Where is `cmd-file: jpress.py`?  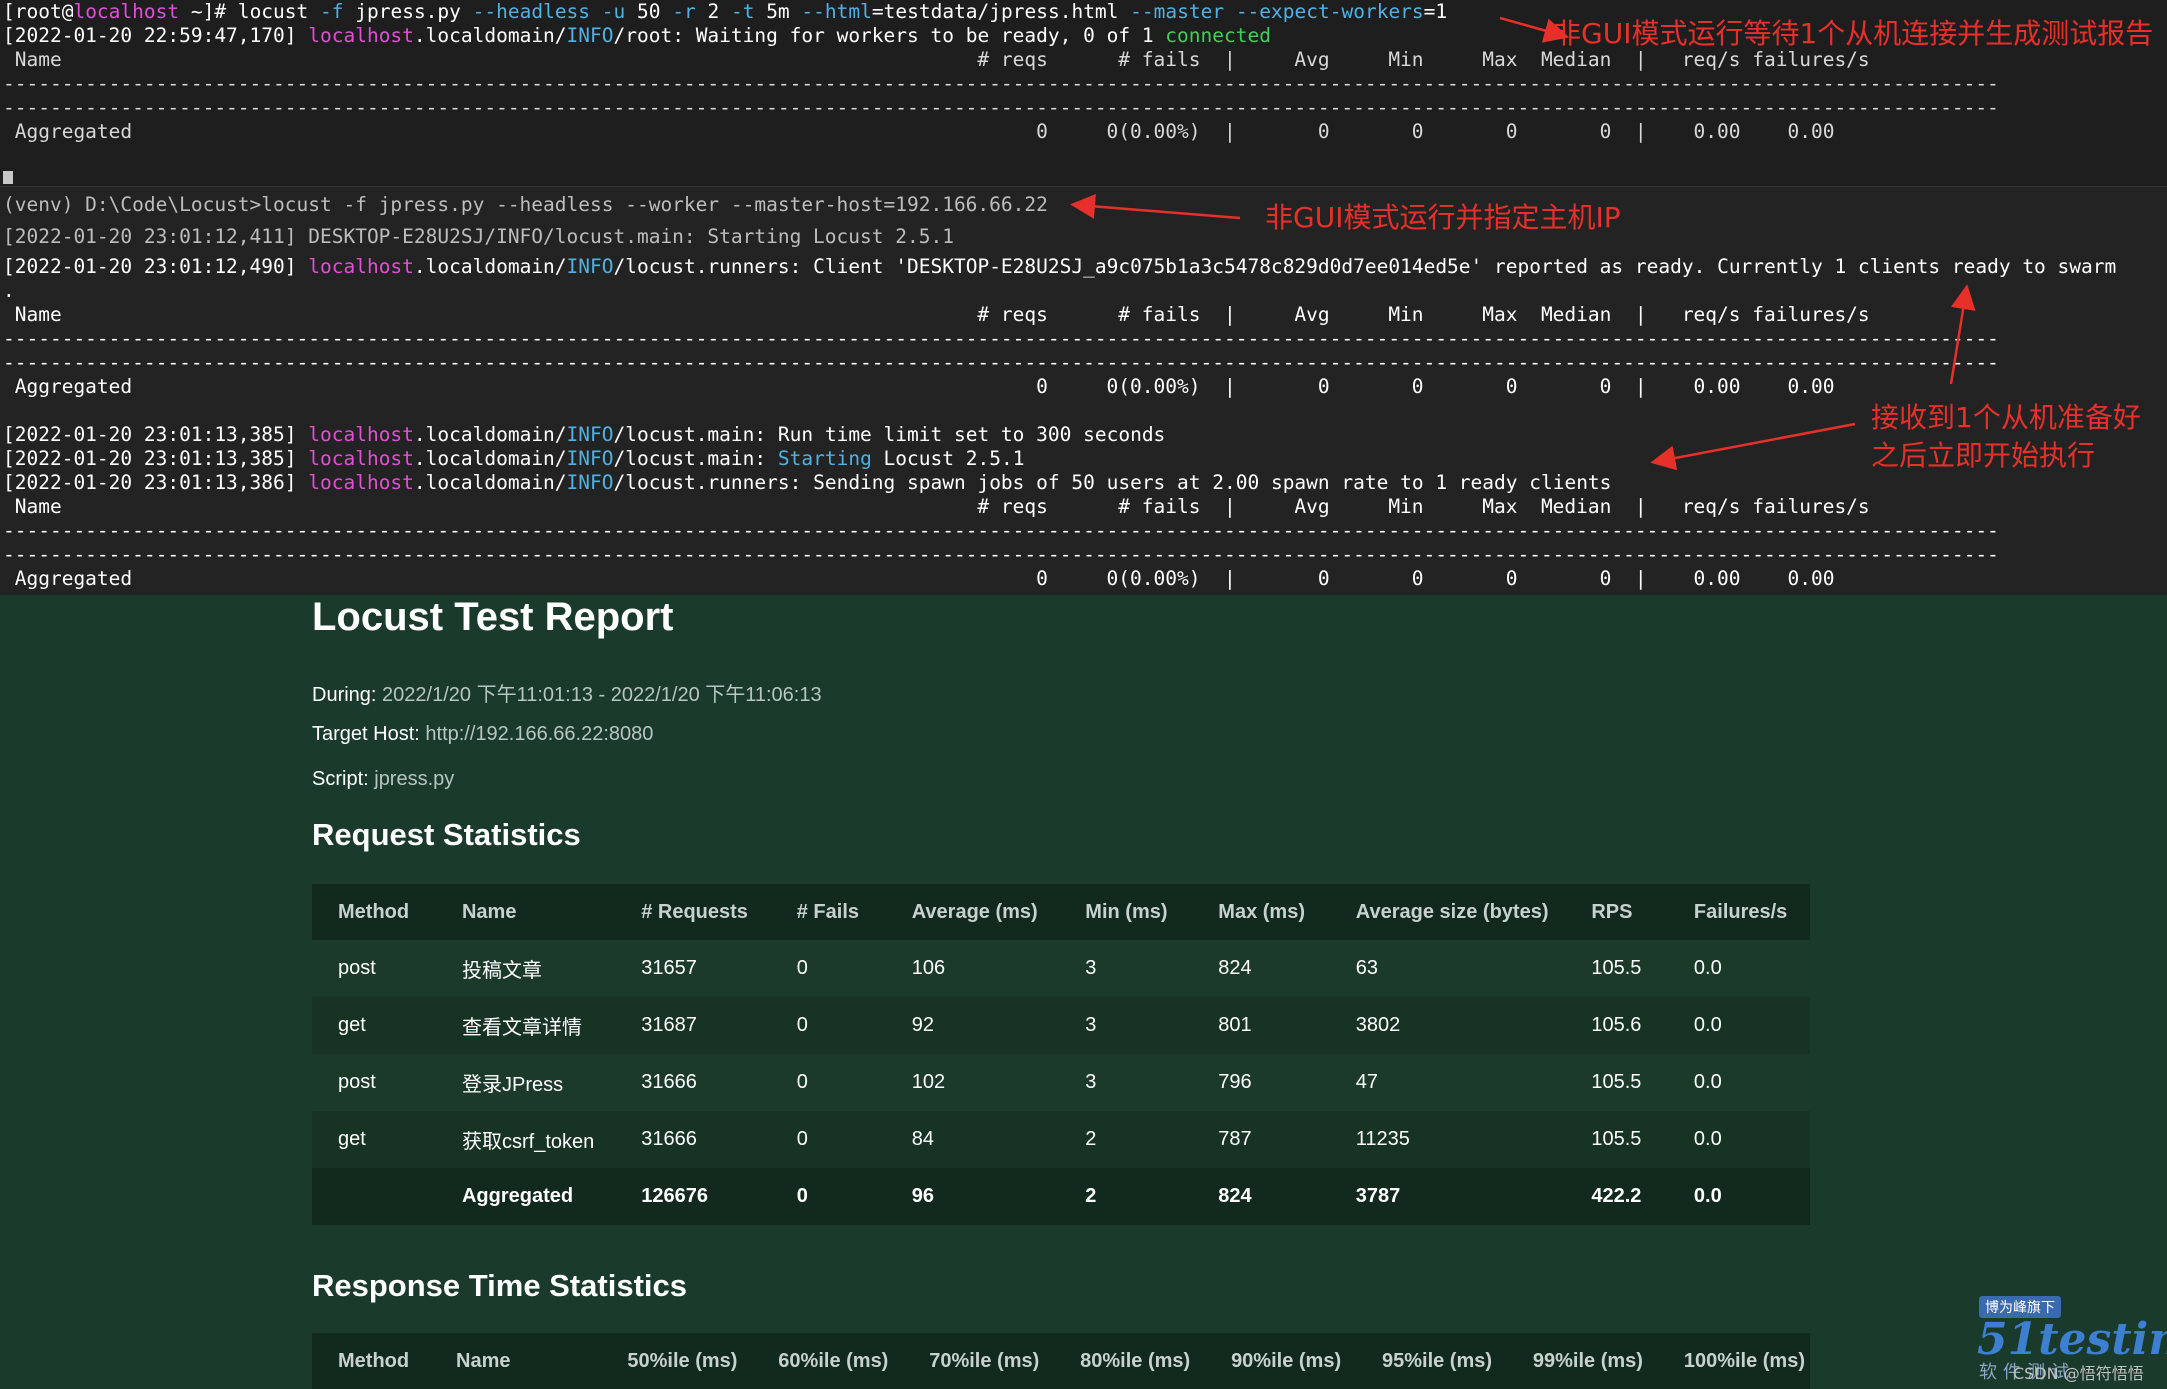
cmd-file: jpress.py is located at coordinates (408, 11).